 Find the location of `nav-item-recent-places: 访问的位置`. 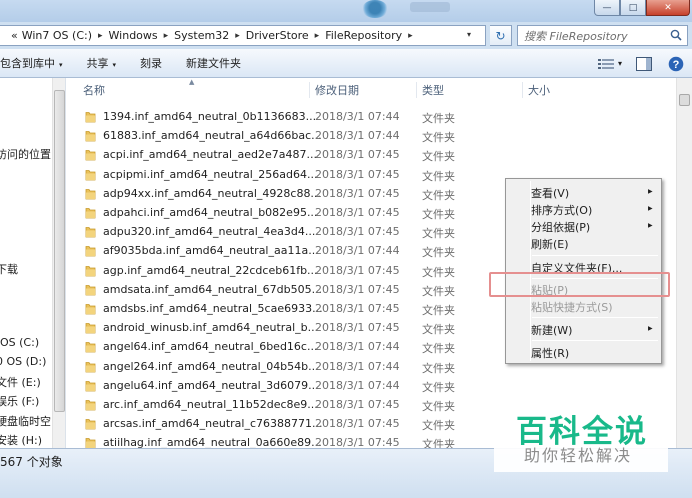

nav-item-recent-places: 访问的位置 is located at coordinates (25, 154).